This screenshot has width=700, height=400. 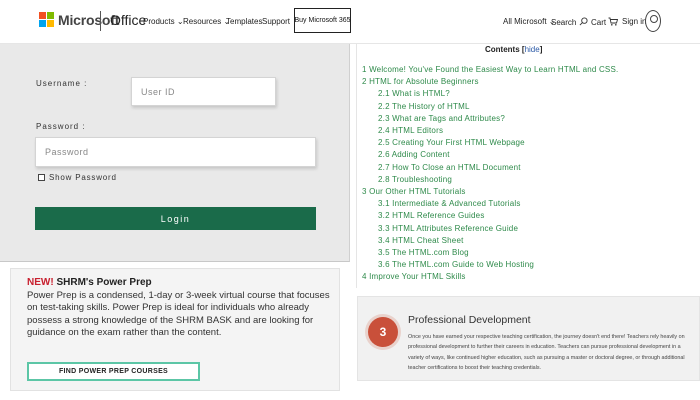 What do you see at coordinates (41, 177) in the screenshot?
I see `show-password-checkbox` at bounding box center [41, 177].